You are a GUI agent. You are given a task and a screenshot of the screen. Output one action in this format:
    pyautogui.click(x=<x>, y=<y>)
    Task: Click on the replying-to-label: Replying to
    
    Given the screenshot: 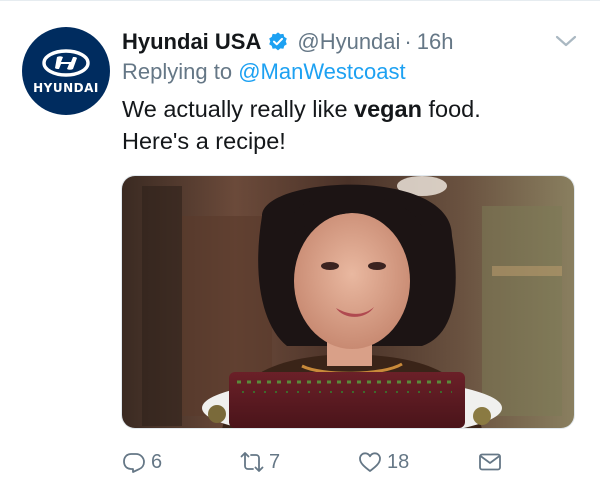 What is the action you would take?
    pyautogui.click(x=180, y=71)
    